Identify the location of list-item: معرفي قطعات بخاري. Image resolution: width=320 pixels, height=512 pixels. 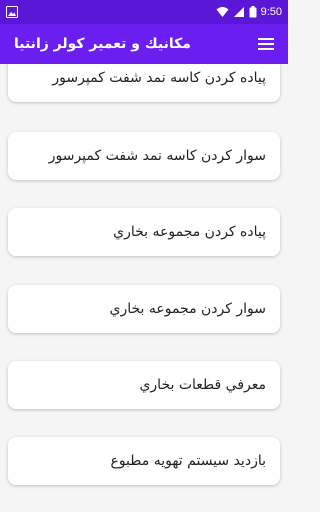
(144, 385).